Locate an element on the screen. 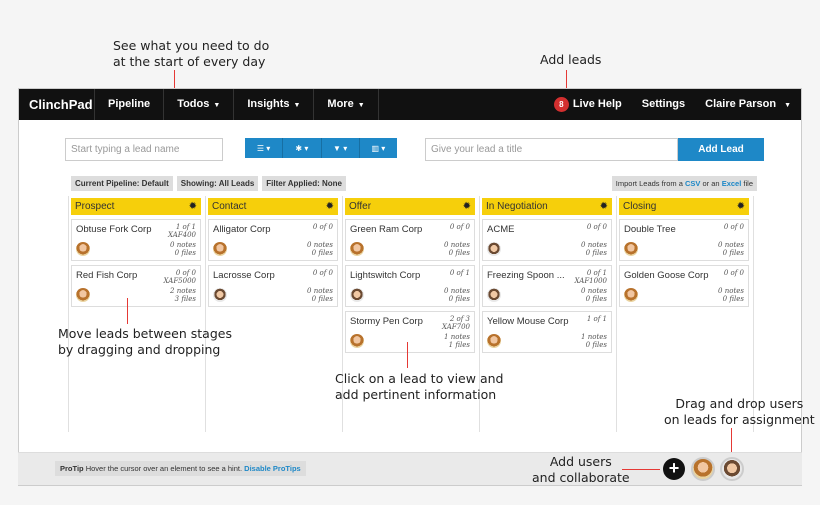  lead-value: XAF700 is located at coordinates (455, 327).